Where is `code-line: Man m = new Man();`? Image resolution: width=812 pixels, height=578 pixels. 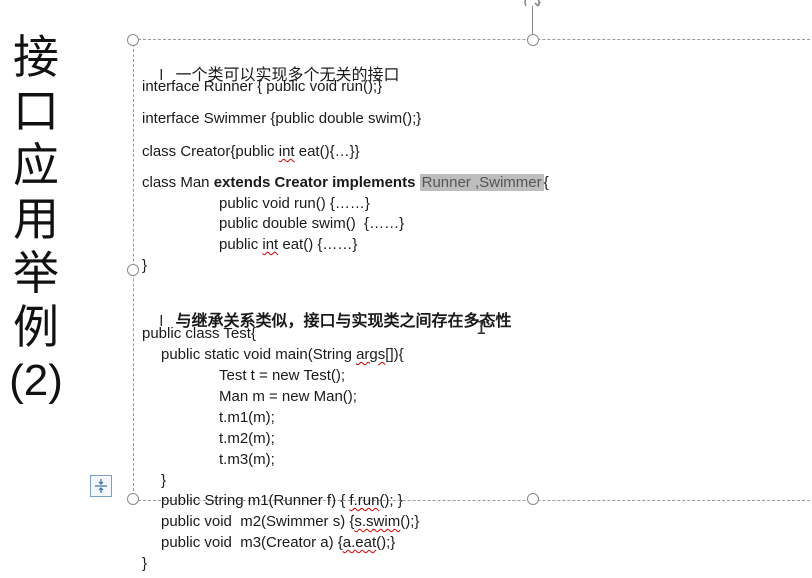
code-line: Man m = new Man(); is located at coordinates (288, 396).